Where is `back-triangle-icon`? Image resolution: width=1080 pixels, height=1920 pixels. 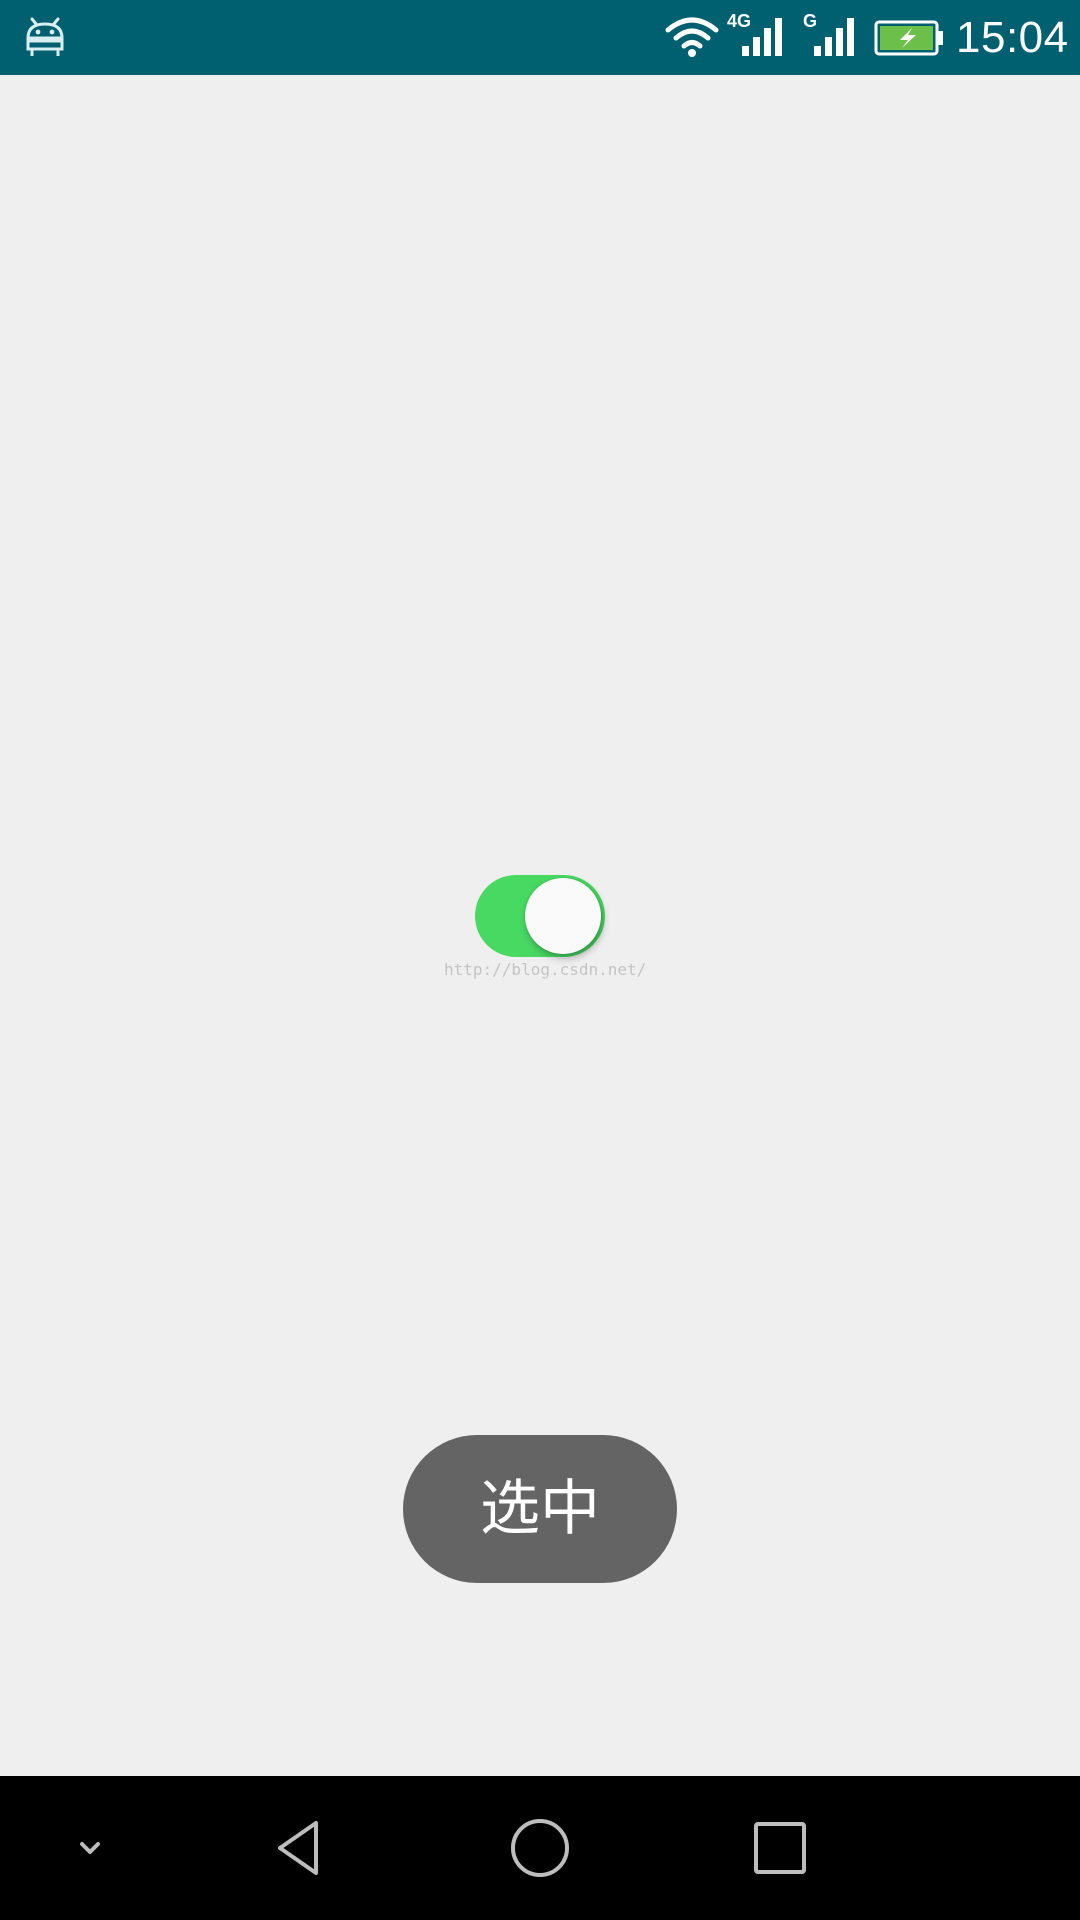 back-triangle-icon is located at coordinates (298, 1848).